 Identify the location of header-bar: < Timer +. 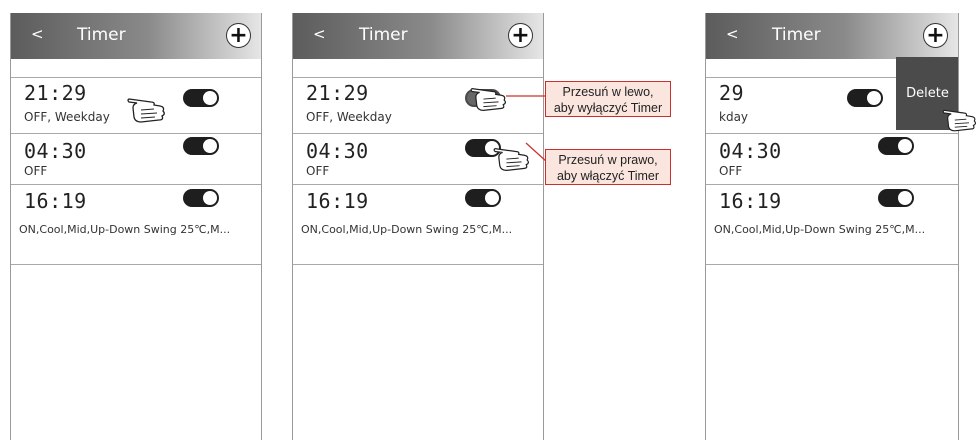
(832, 36).